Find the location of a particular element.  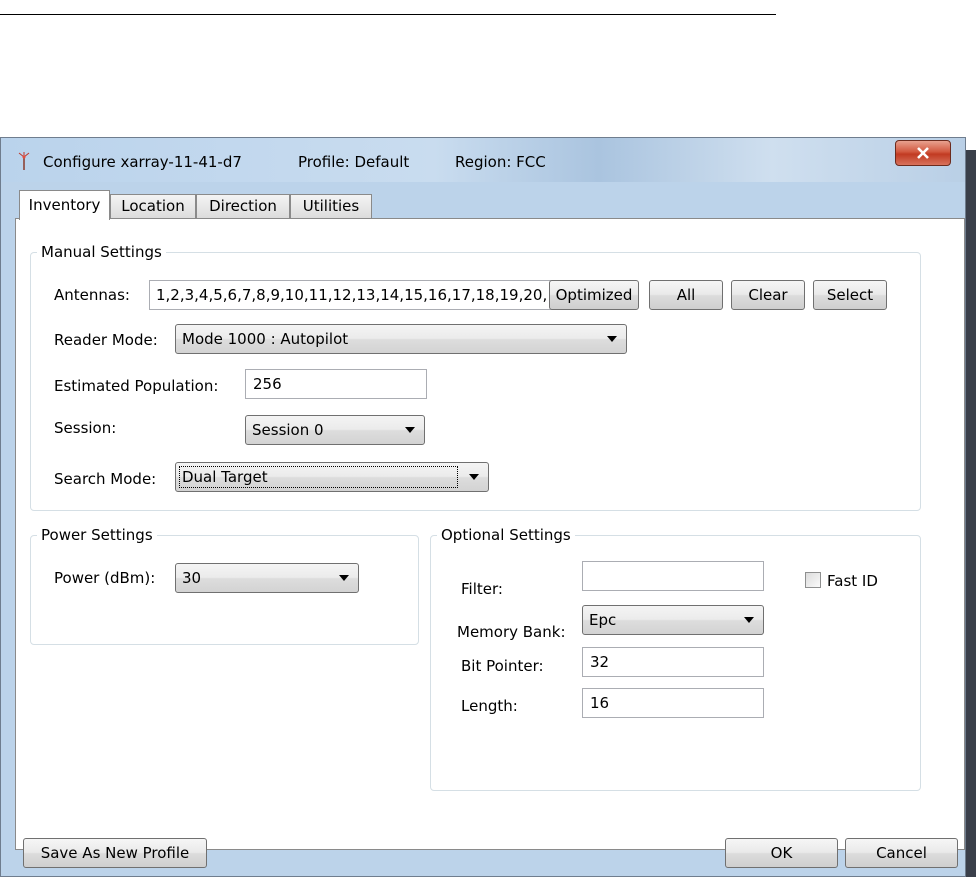

reader-mode-select: Mode 1000 : Autopilot is located at coordinates (401, 339).